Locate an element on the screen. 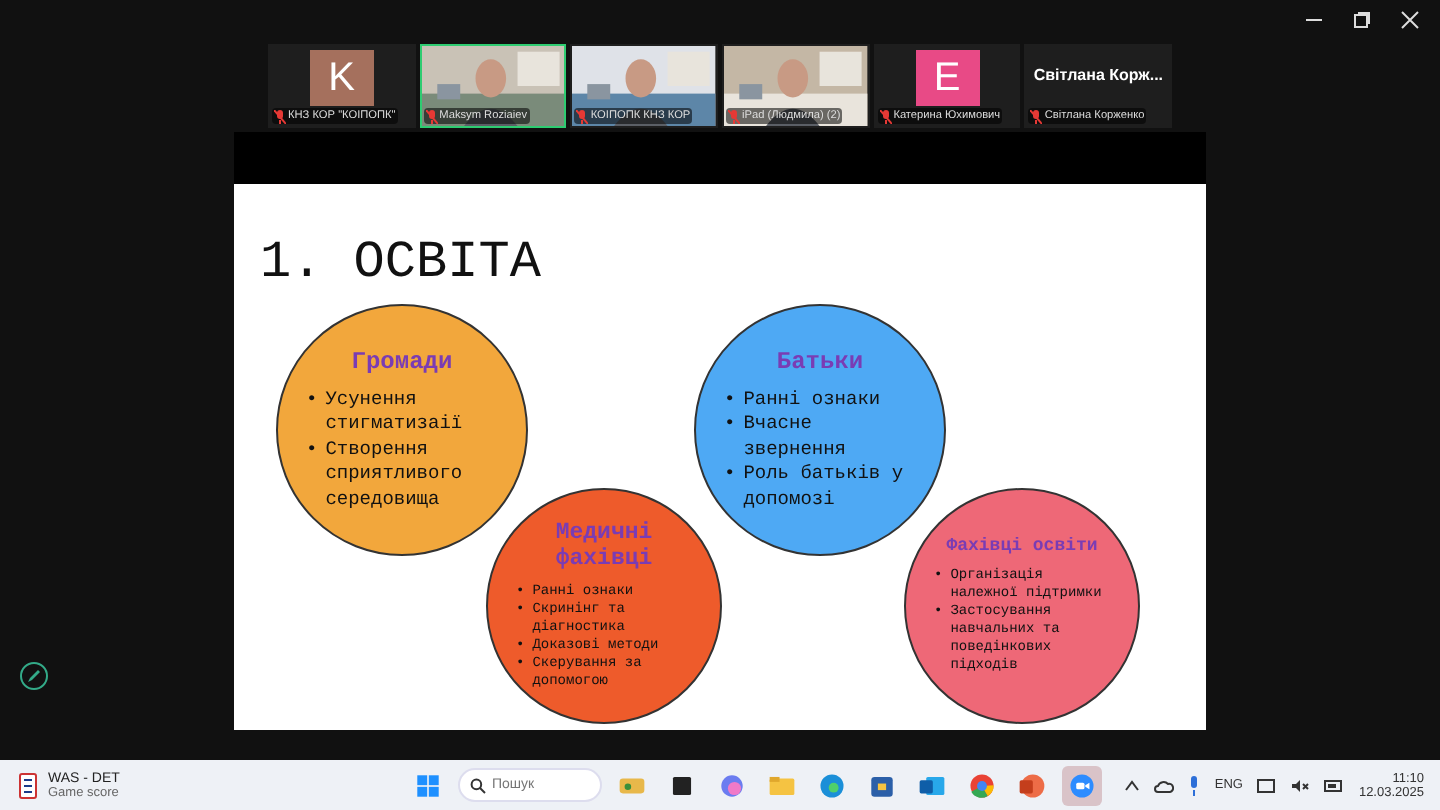 Image resolution: width=1440 pixels, height=810 pixels. pen-button is located at coordinates (34, 676).